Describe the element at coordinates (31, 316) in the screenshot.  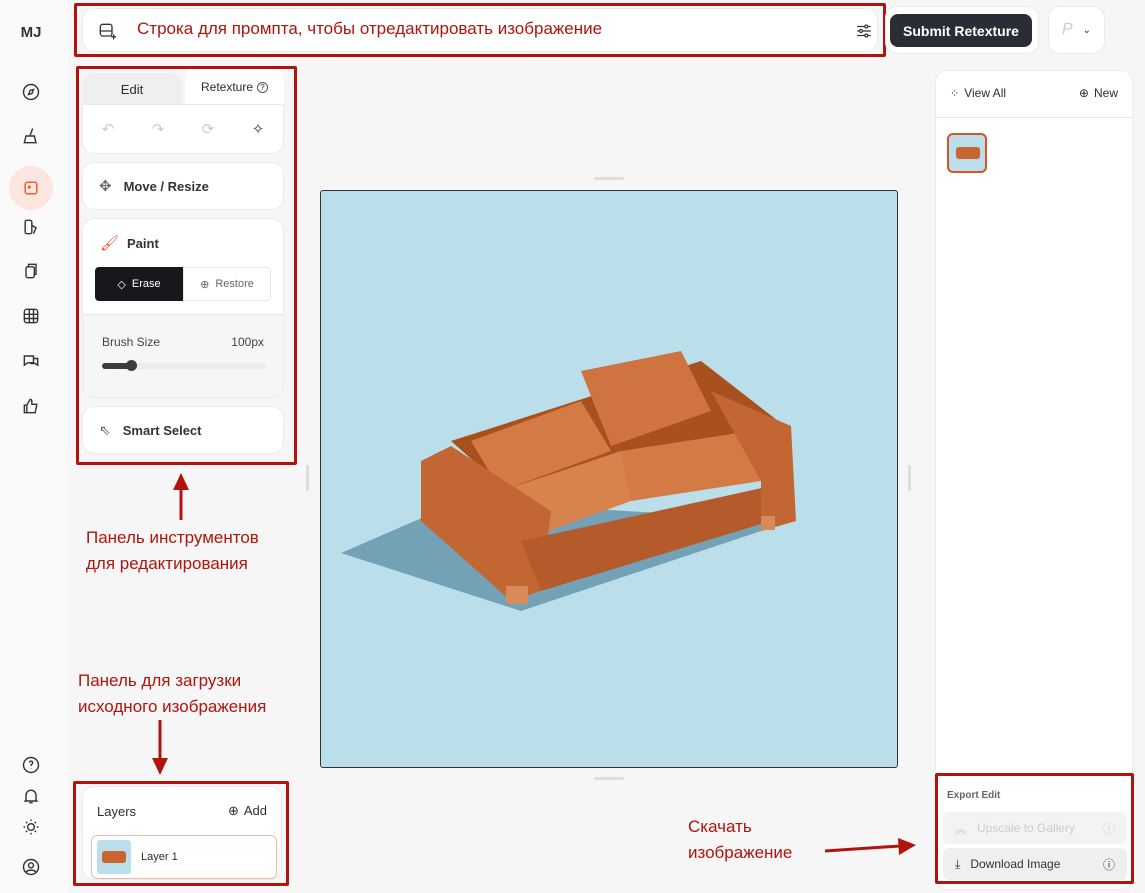
I see `grid-icon` at that location.